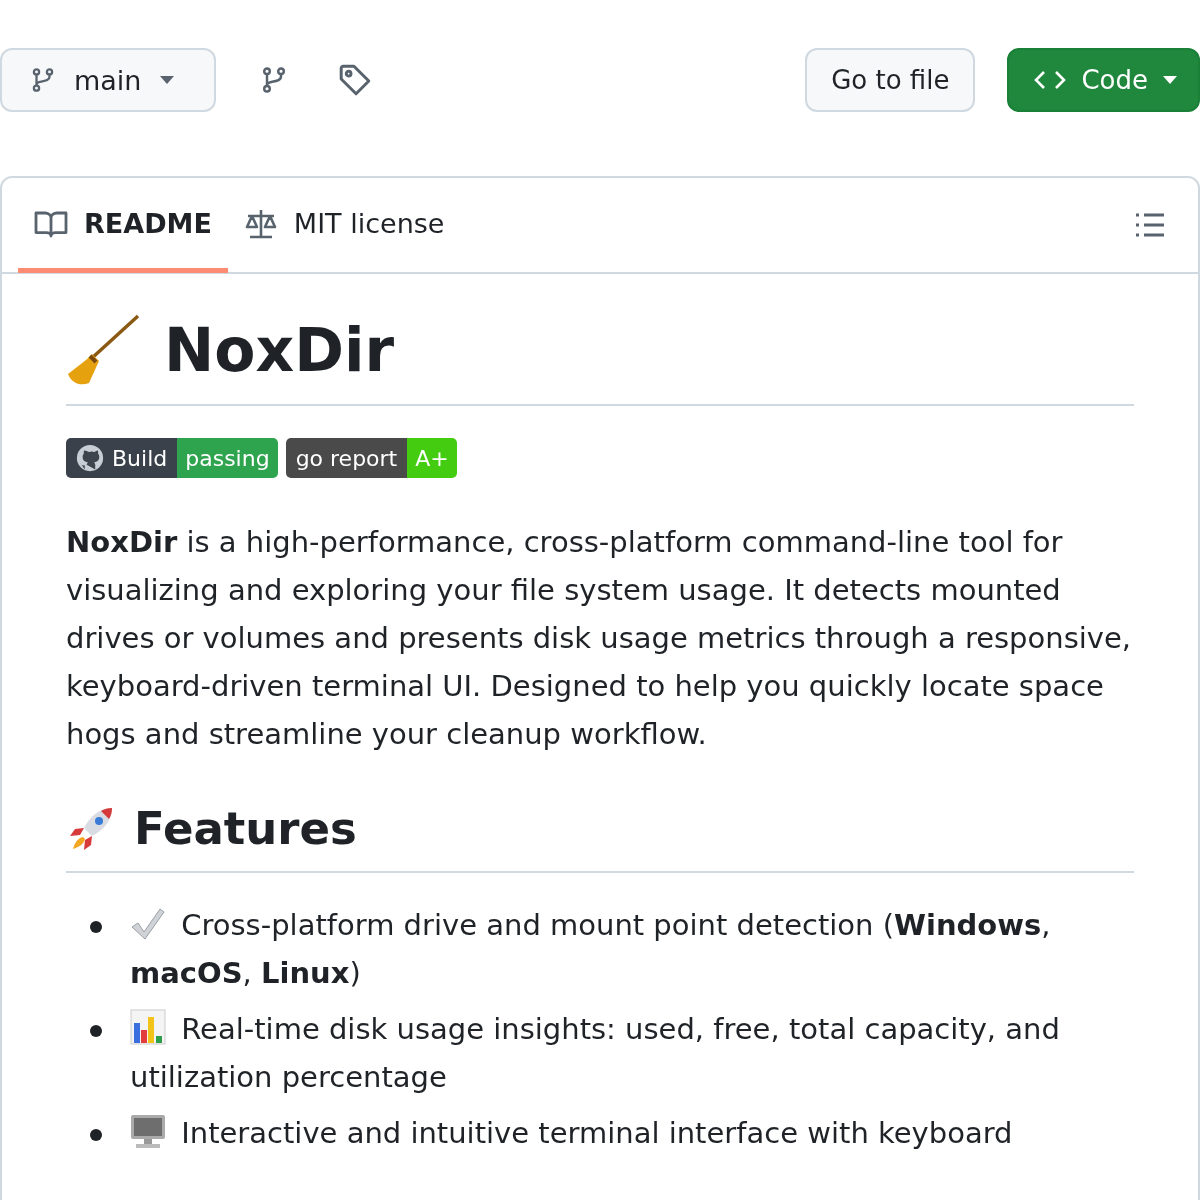  What do you see at coordinates (51, 223) in the screenshot?
I see `book-icon` at bounding box center [51, 223].